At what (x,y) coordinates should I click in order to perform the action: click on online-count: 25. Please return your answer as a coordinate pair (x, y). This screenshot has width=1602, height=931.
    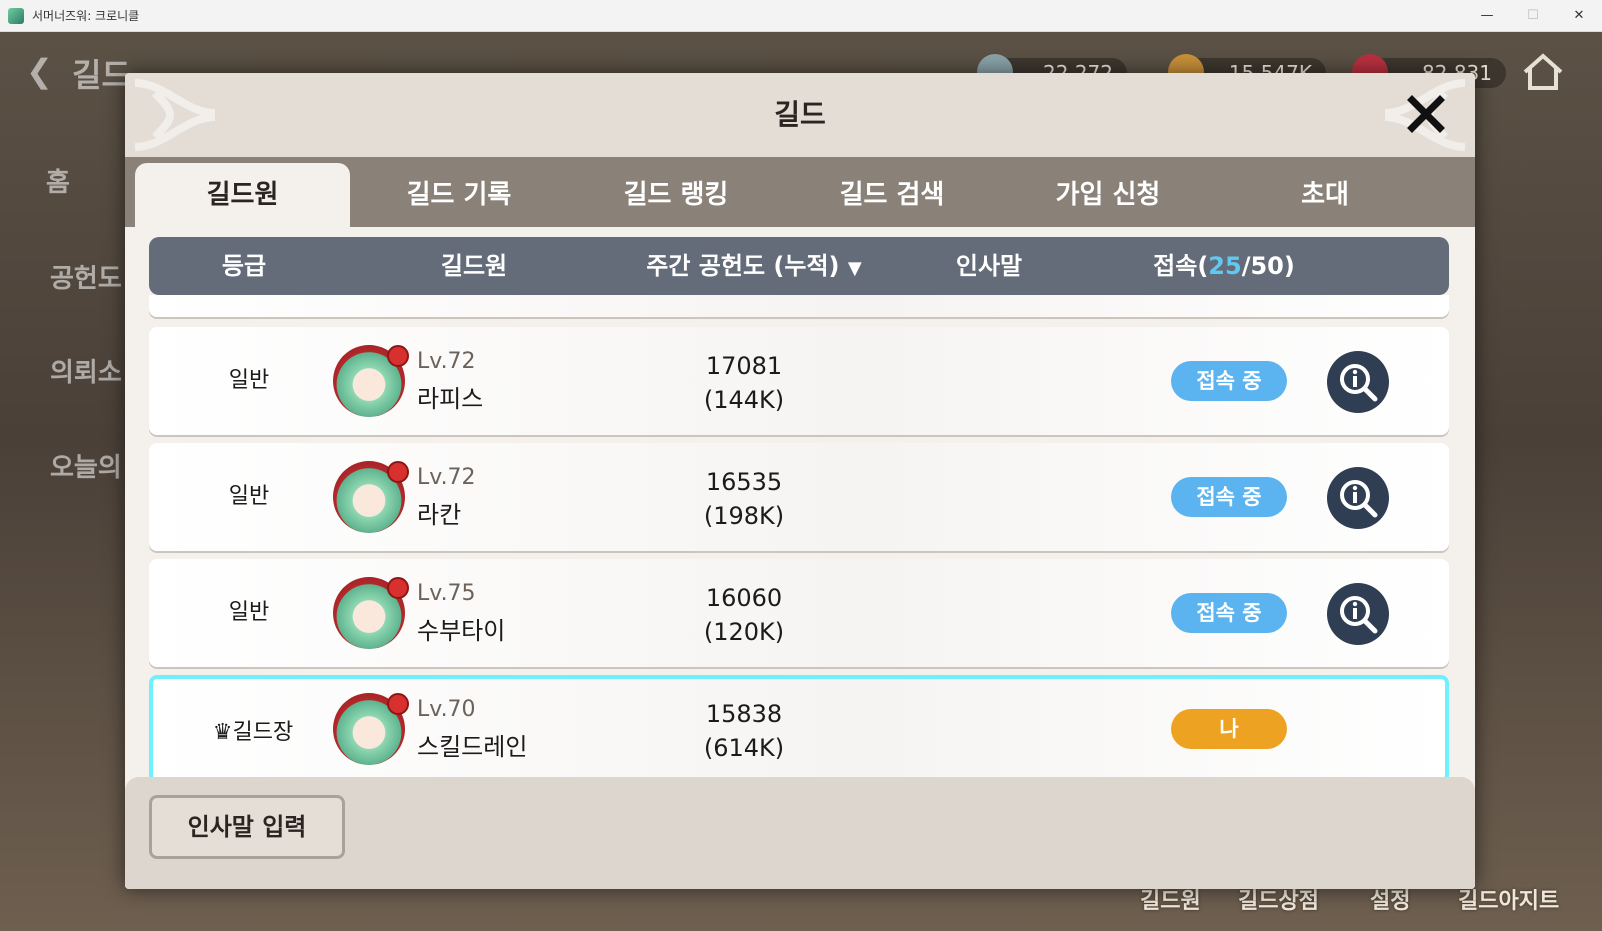
    Looking at the image, I should click on (1225, 266).